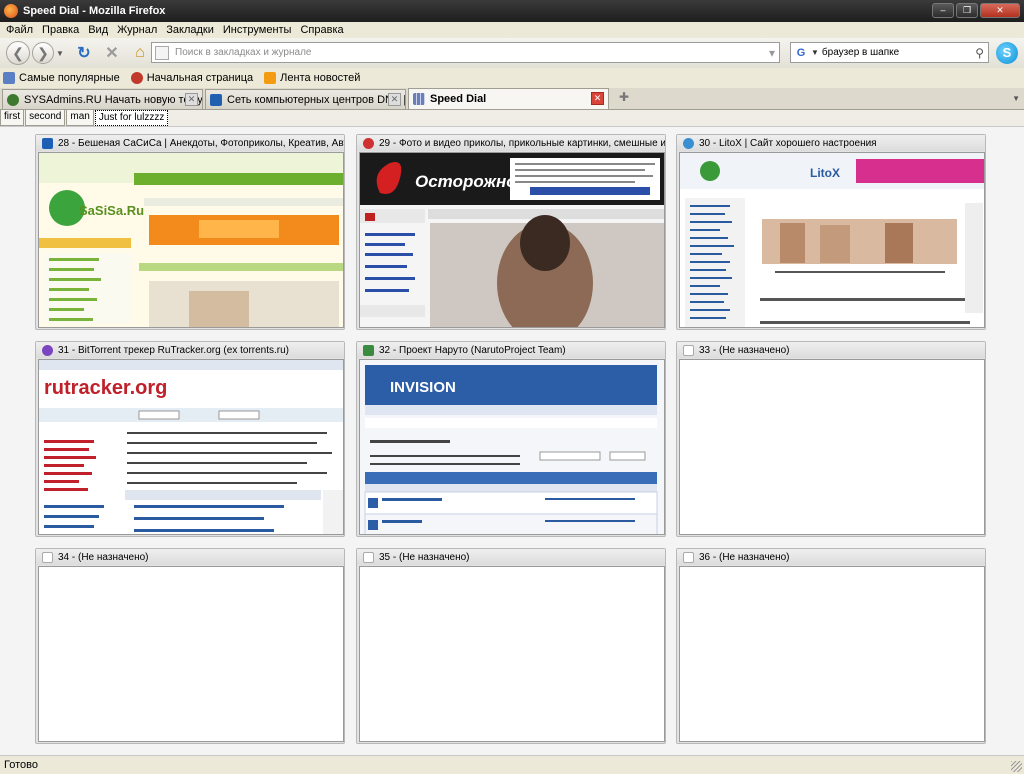 The image size is (1024, 774). I want to click on bookmark-news-feed: Лента новостей, so click(312, 78).